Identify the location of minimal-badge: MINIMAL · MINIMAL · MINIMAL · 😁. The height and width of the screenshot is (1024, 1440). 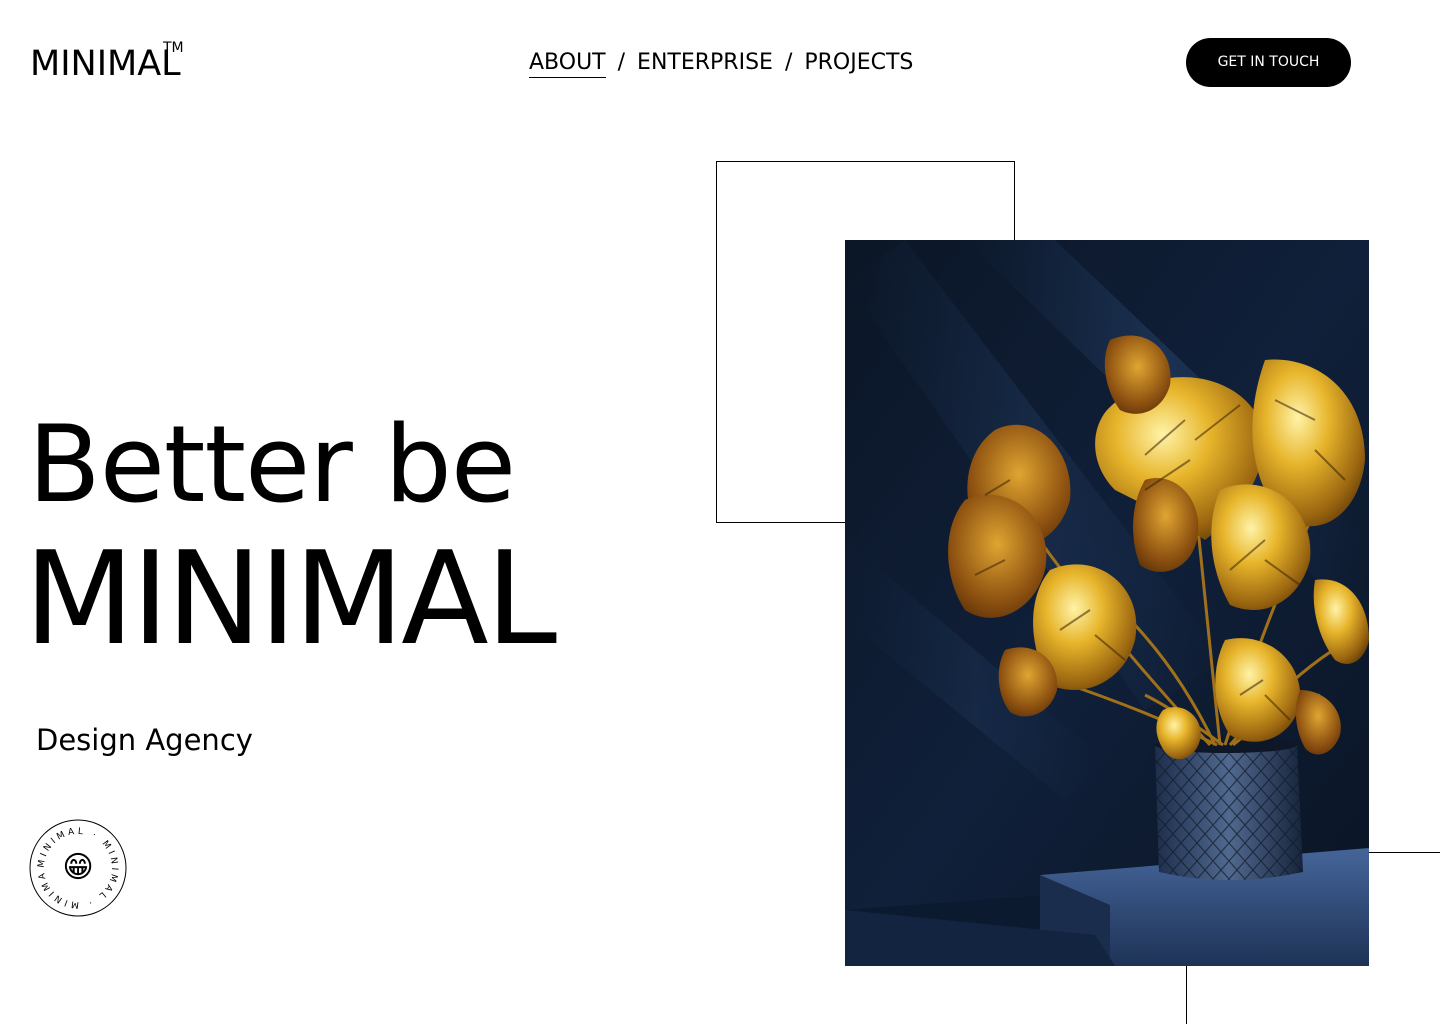
(76, 864).